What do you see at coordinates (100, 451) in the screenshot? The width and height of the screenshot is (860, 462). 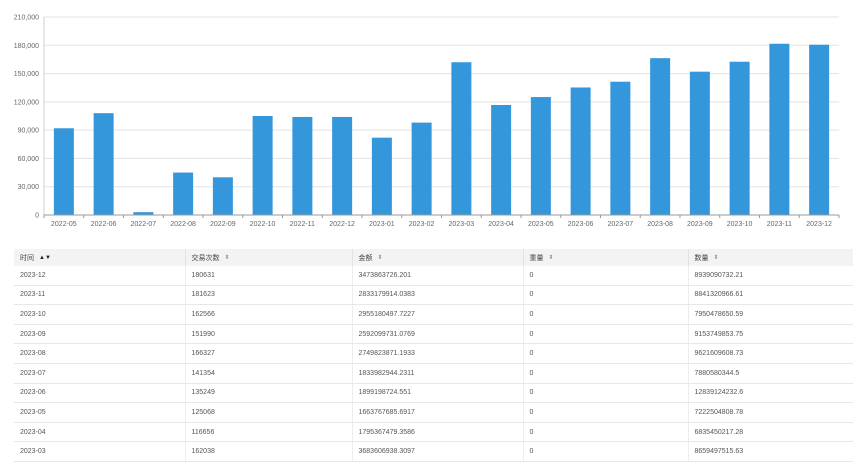 I see `cell-time: 2023-03` at bounding box center [100, 451].